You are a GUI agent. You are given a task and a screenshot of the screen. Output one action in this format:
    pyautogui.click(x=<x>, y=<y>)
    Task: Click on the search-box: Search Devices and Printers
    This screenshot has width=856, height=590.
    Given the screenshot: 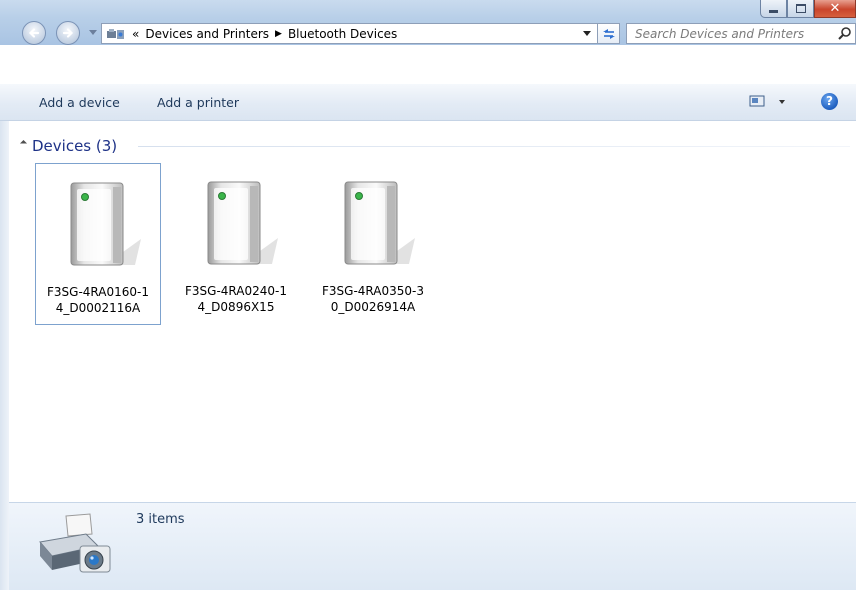 What is the action you would take?
    pyautogui.click(x=741, y=33)
    